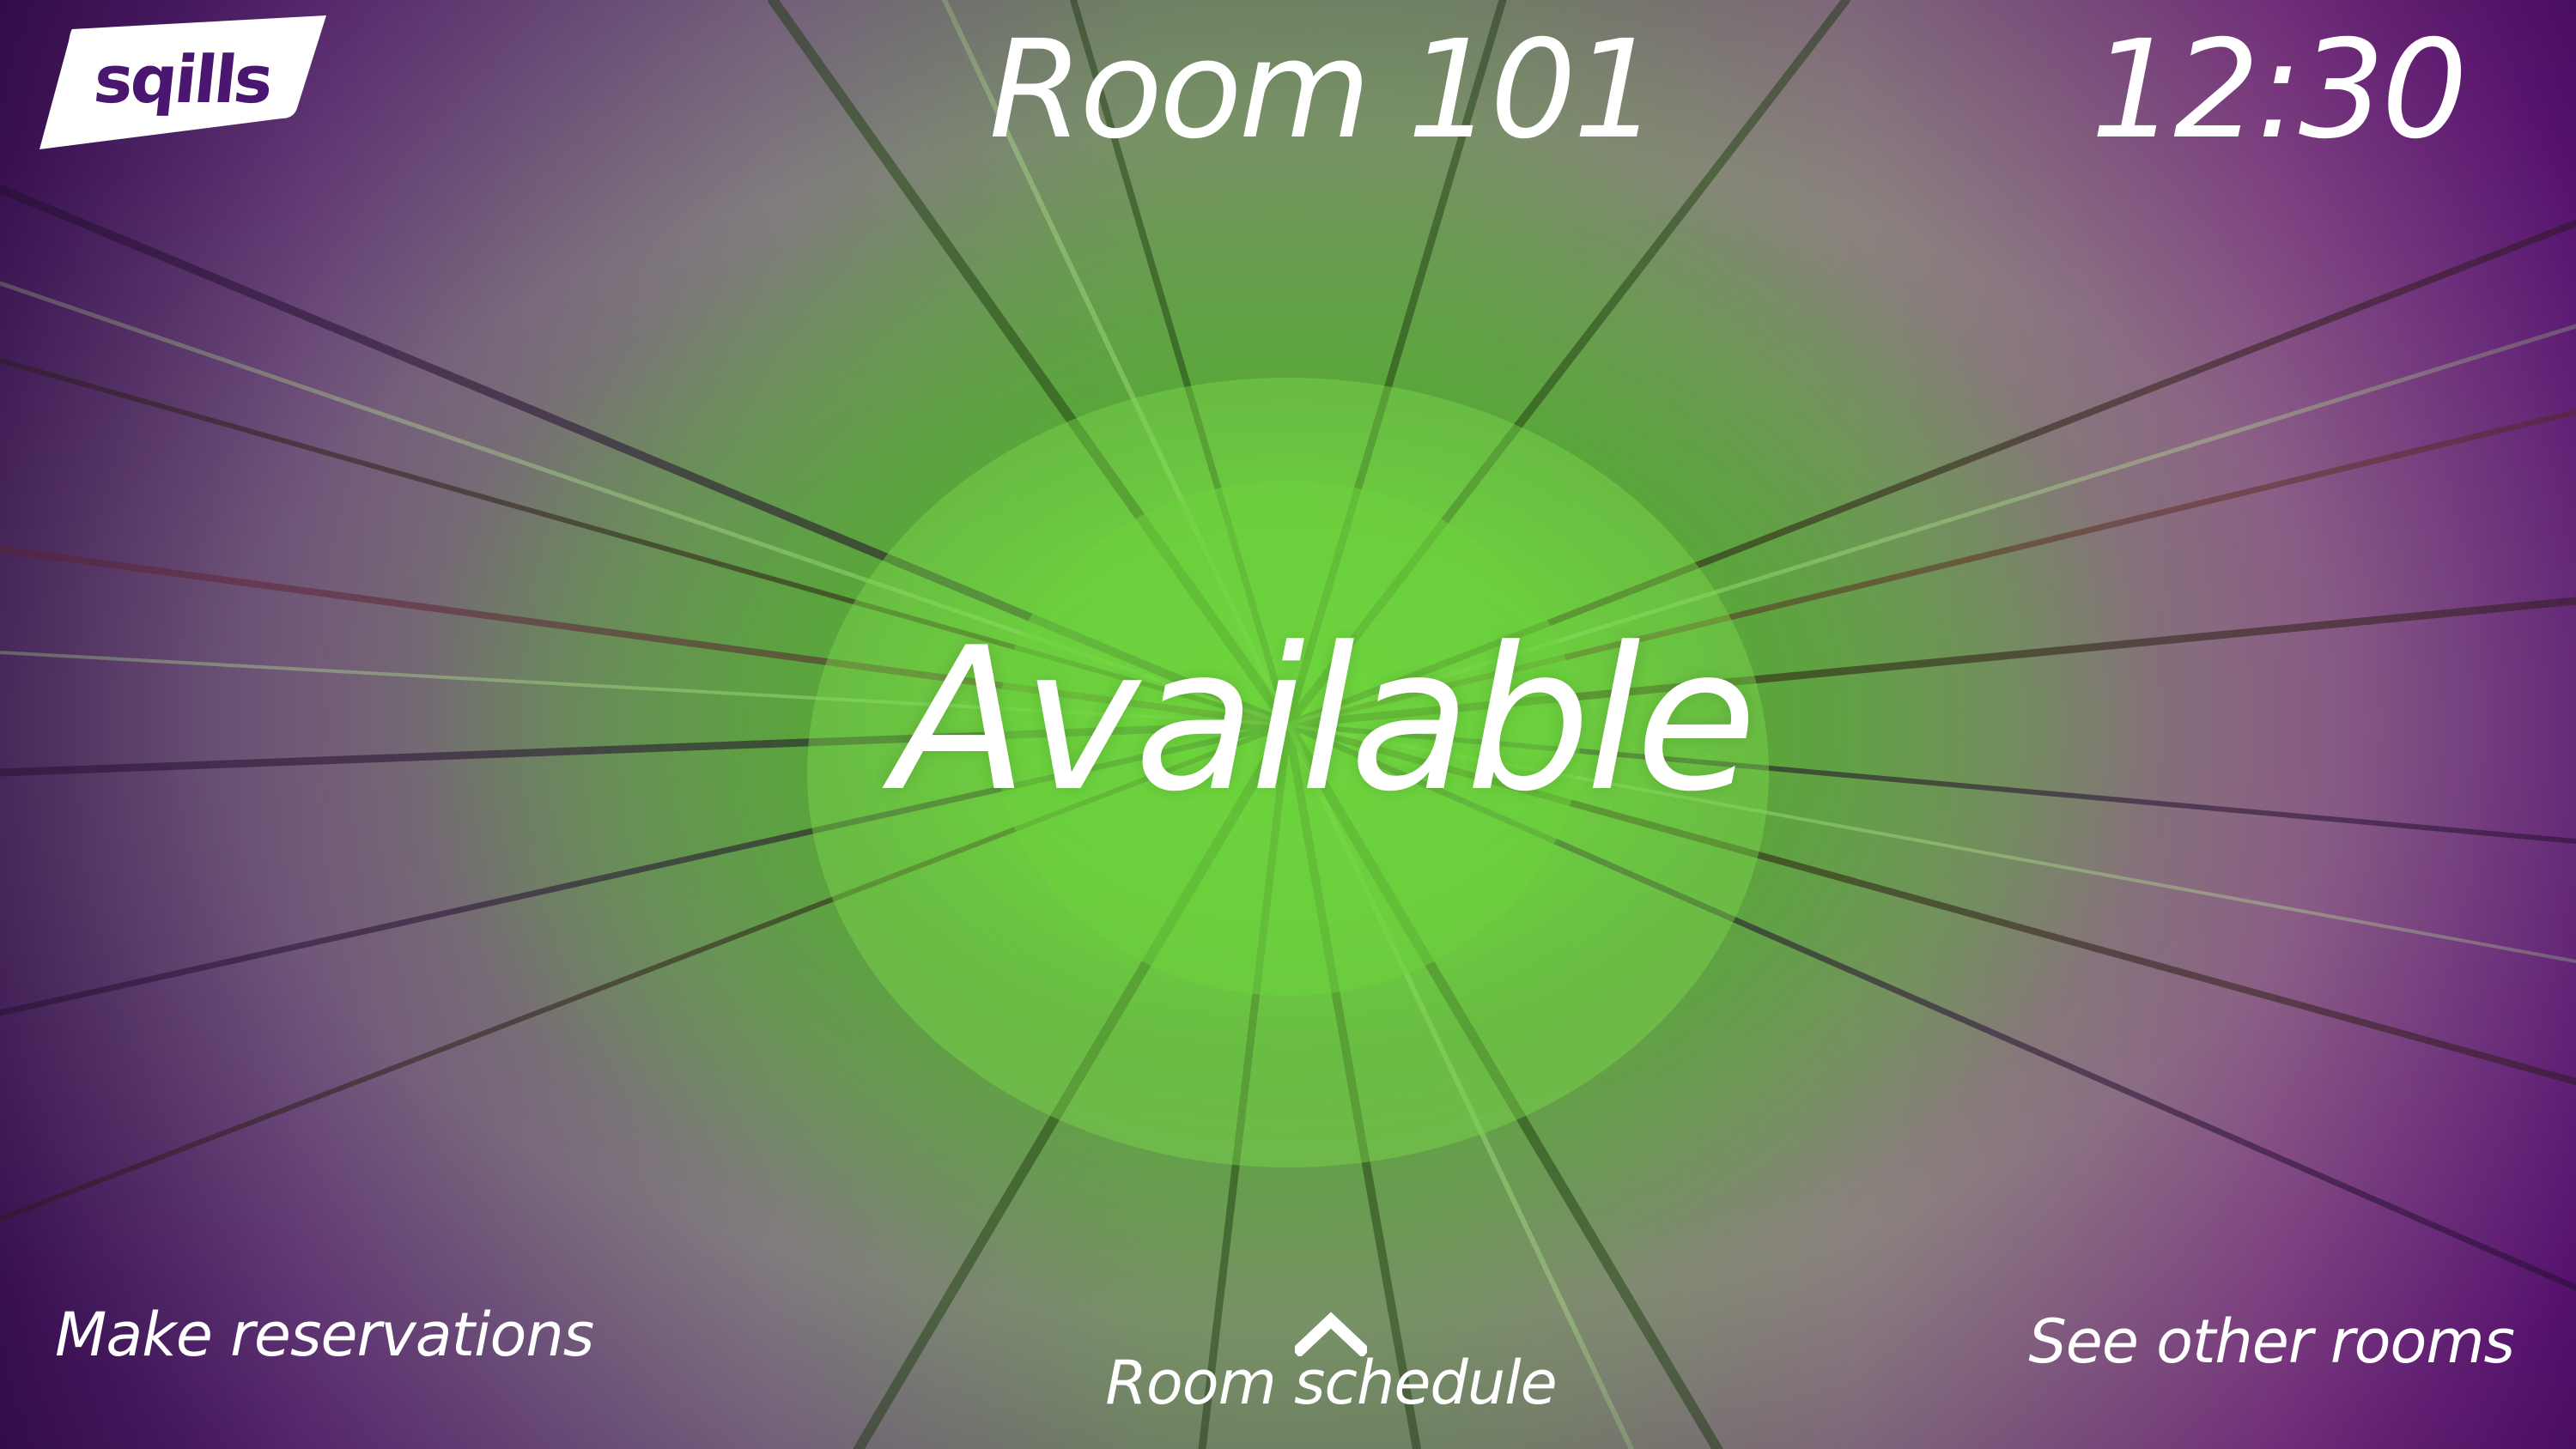 Image resolution: width=2576 pixels, height=1449 pixels. What do you see at coordinates (1325, 720) in the screenshot?
I see `availability-status: Available` at bounding box center [1325, 720].